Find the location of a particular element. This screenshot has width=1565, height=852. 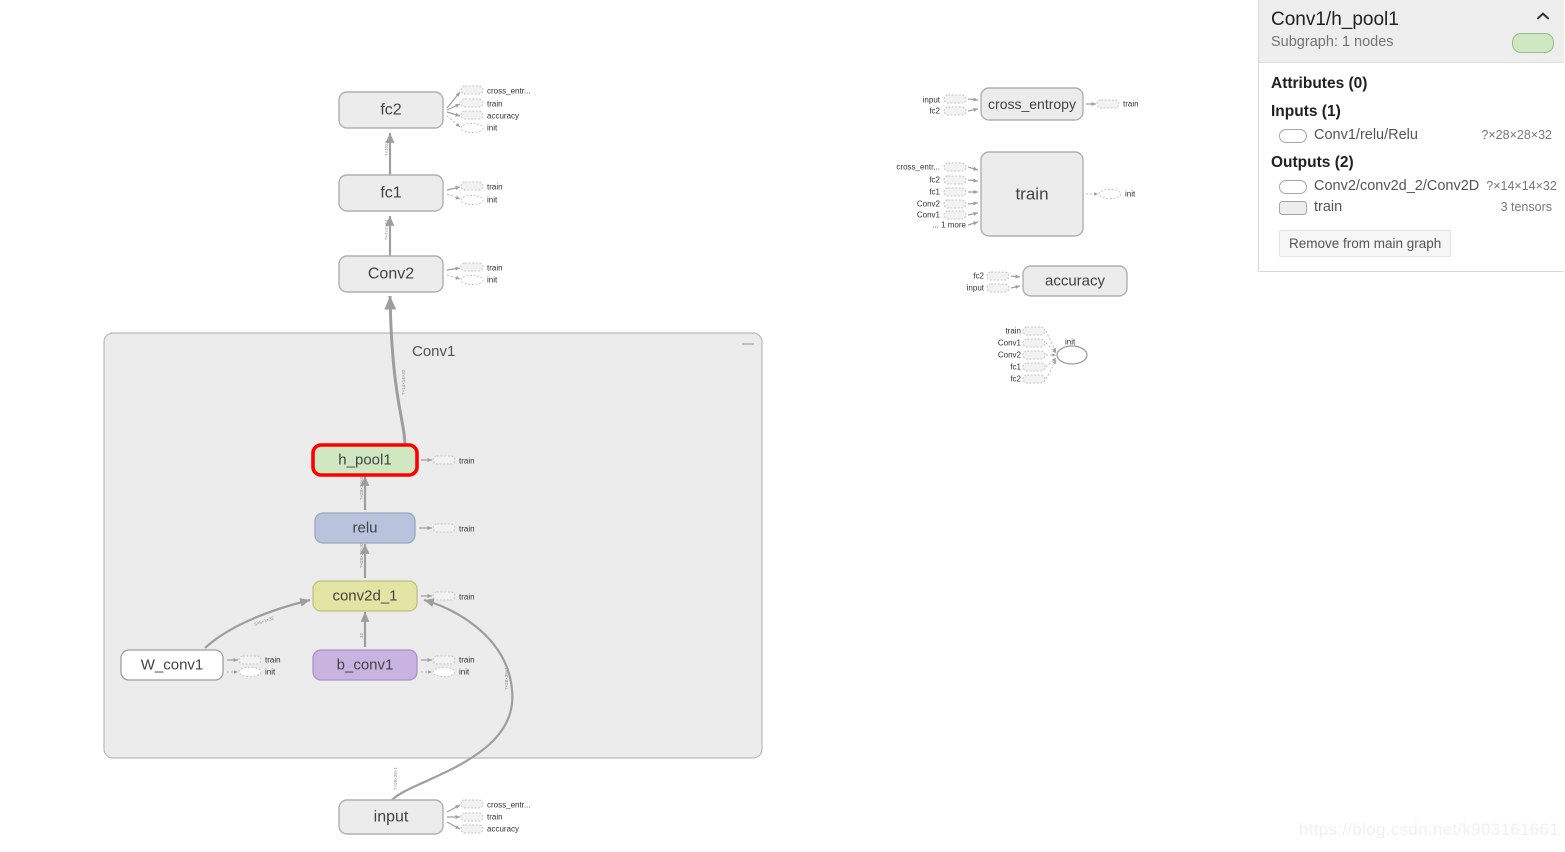

svg-text: conv2d_1 is located at coordinates (364, 596).